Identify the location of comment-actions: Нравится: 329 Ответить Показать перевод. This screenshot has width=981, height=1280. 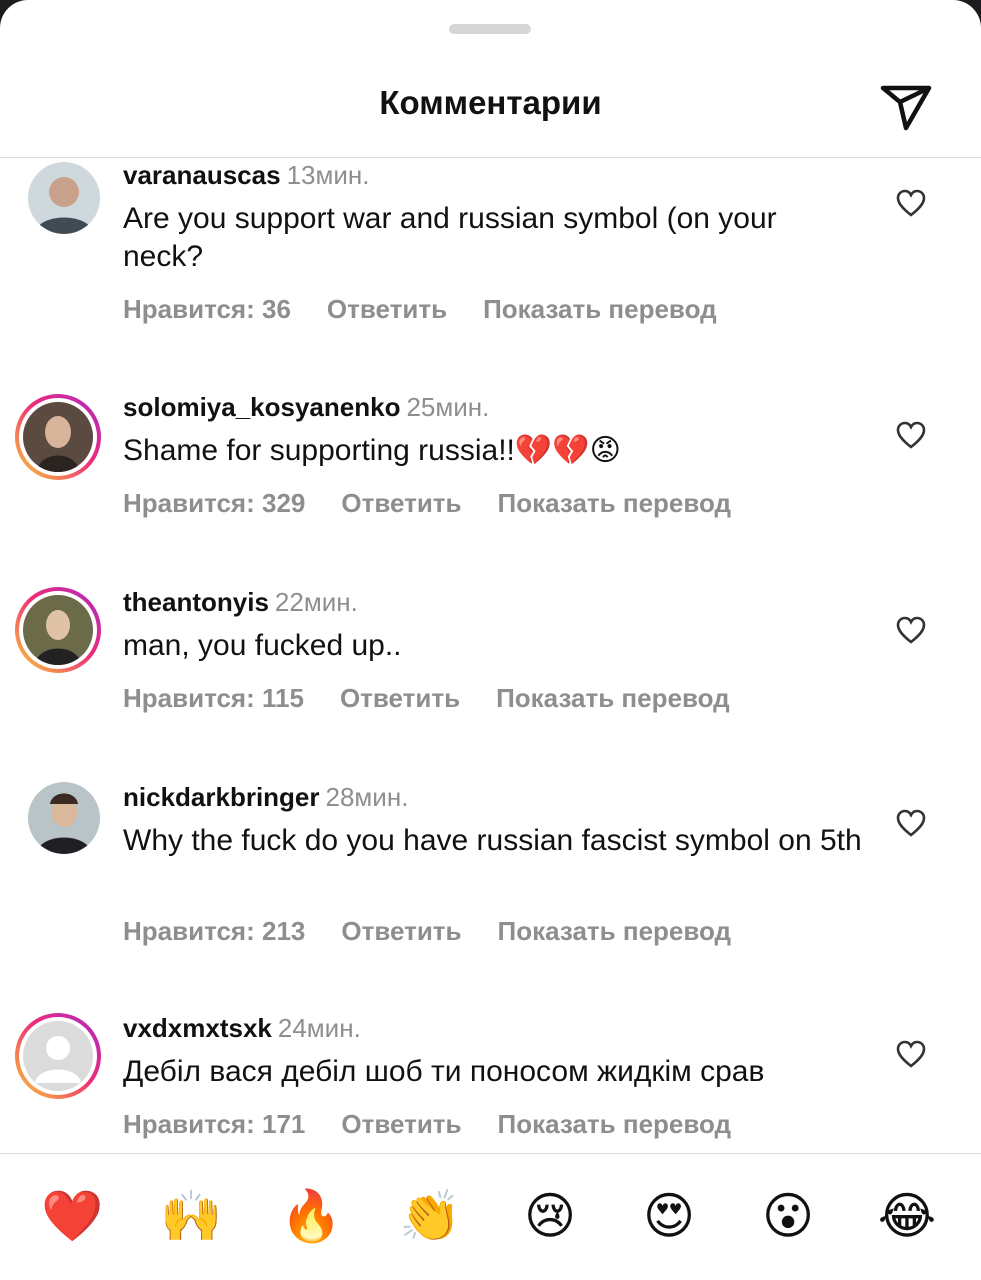
(445, 503).